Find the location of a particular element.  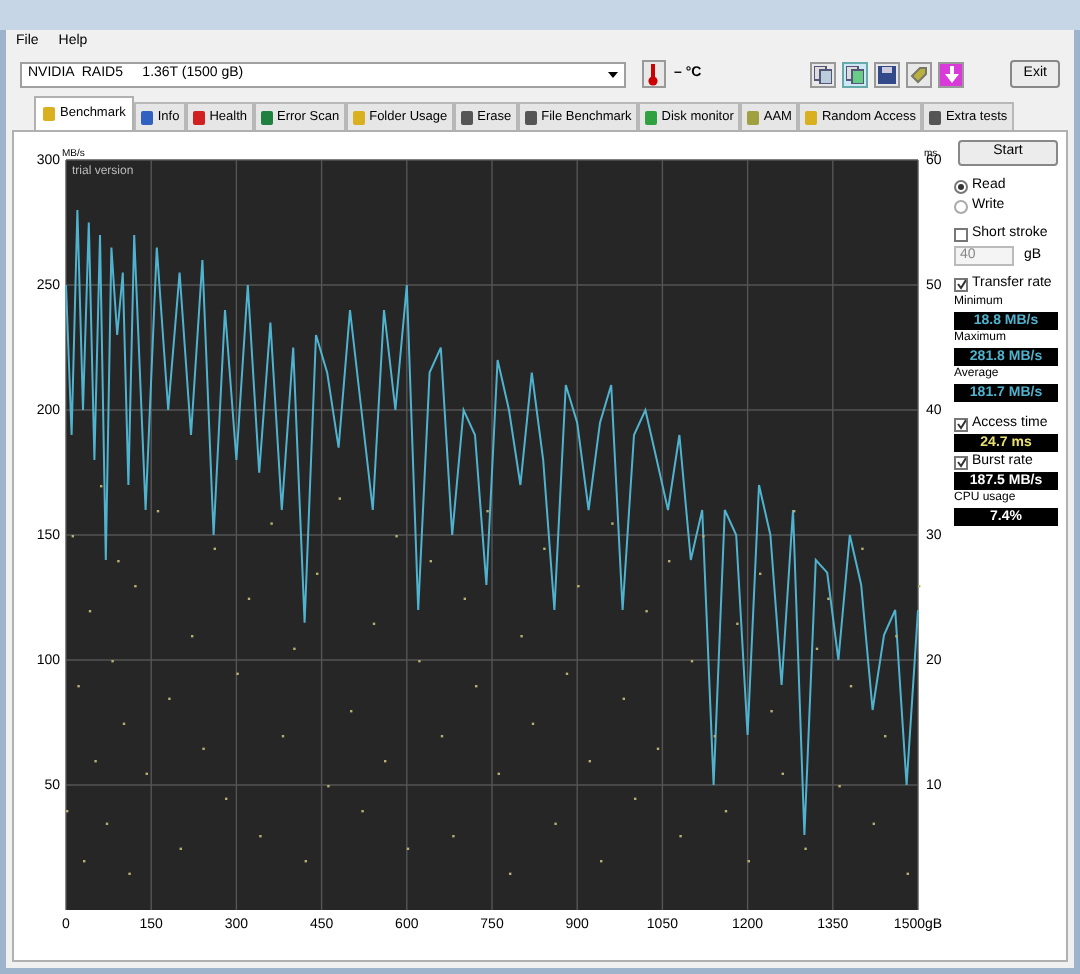

download-button is located at coordinates (951, 74).